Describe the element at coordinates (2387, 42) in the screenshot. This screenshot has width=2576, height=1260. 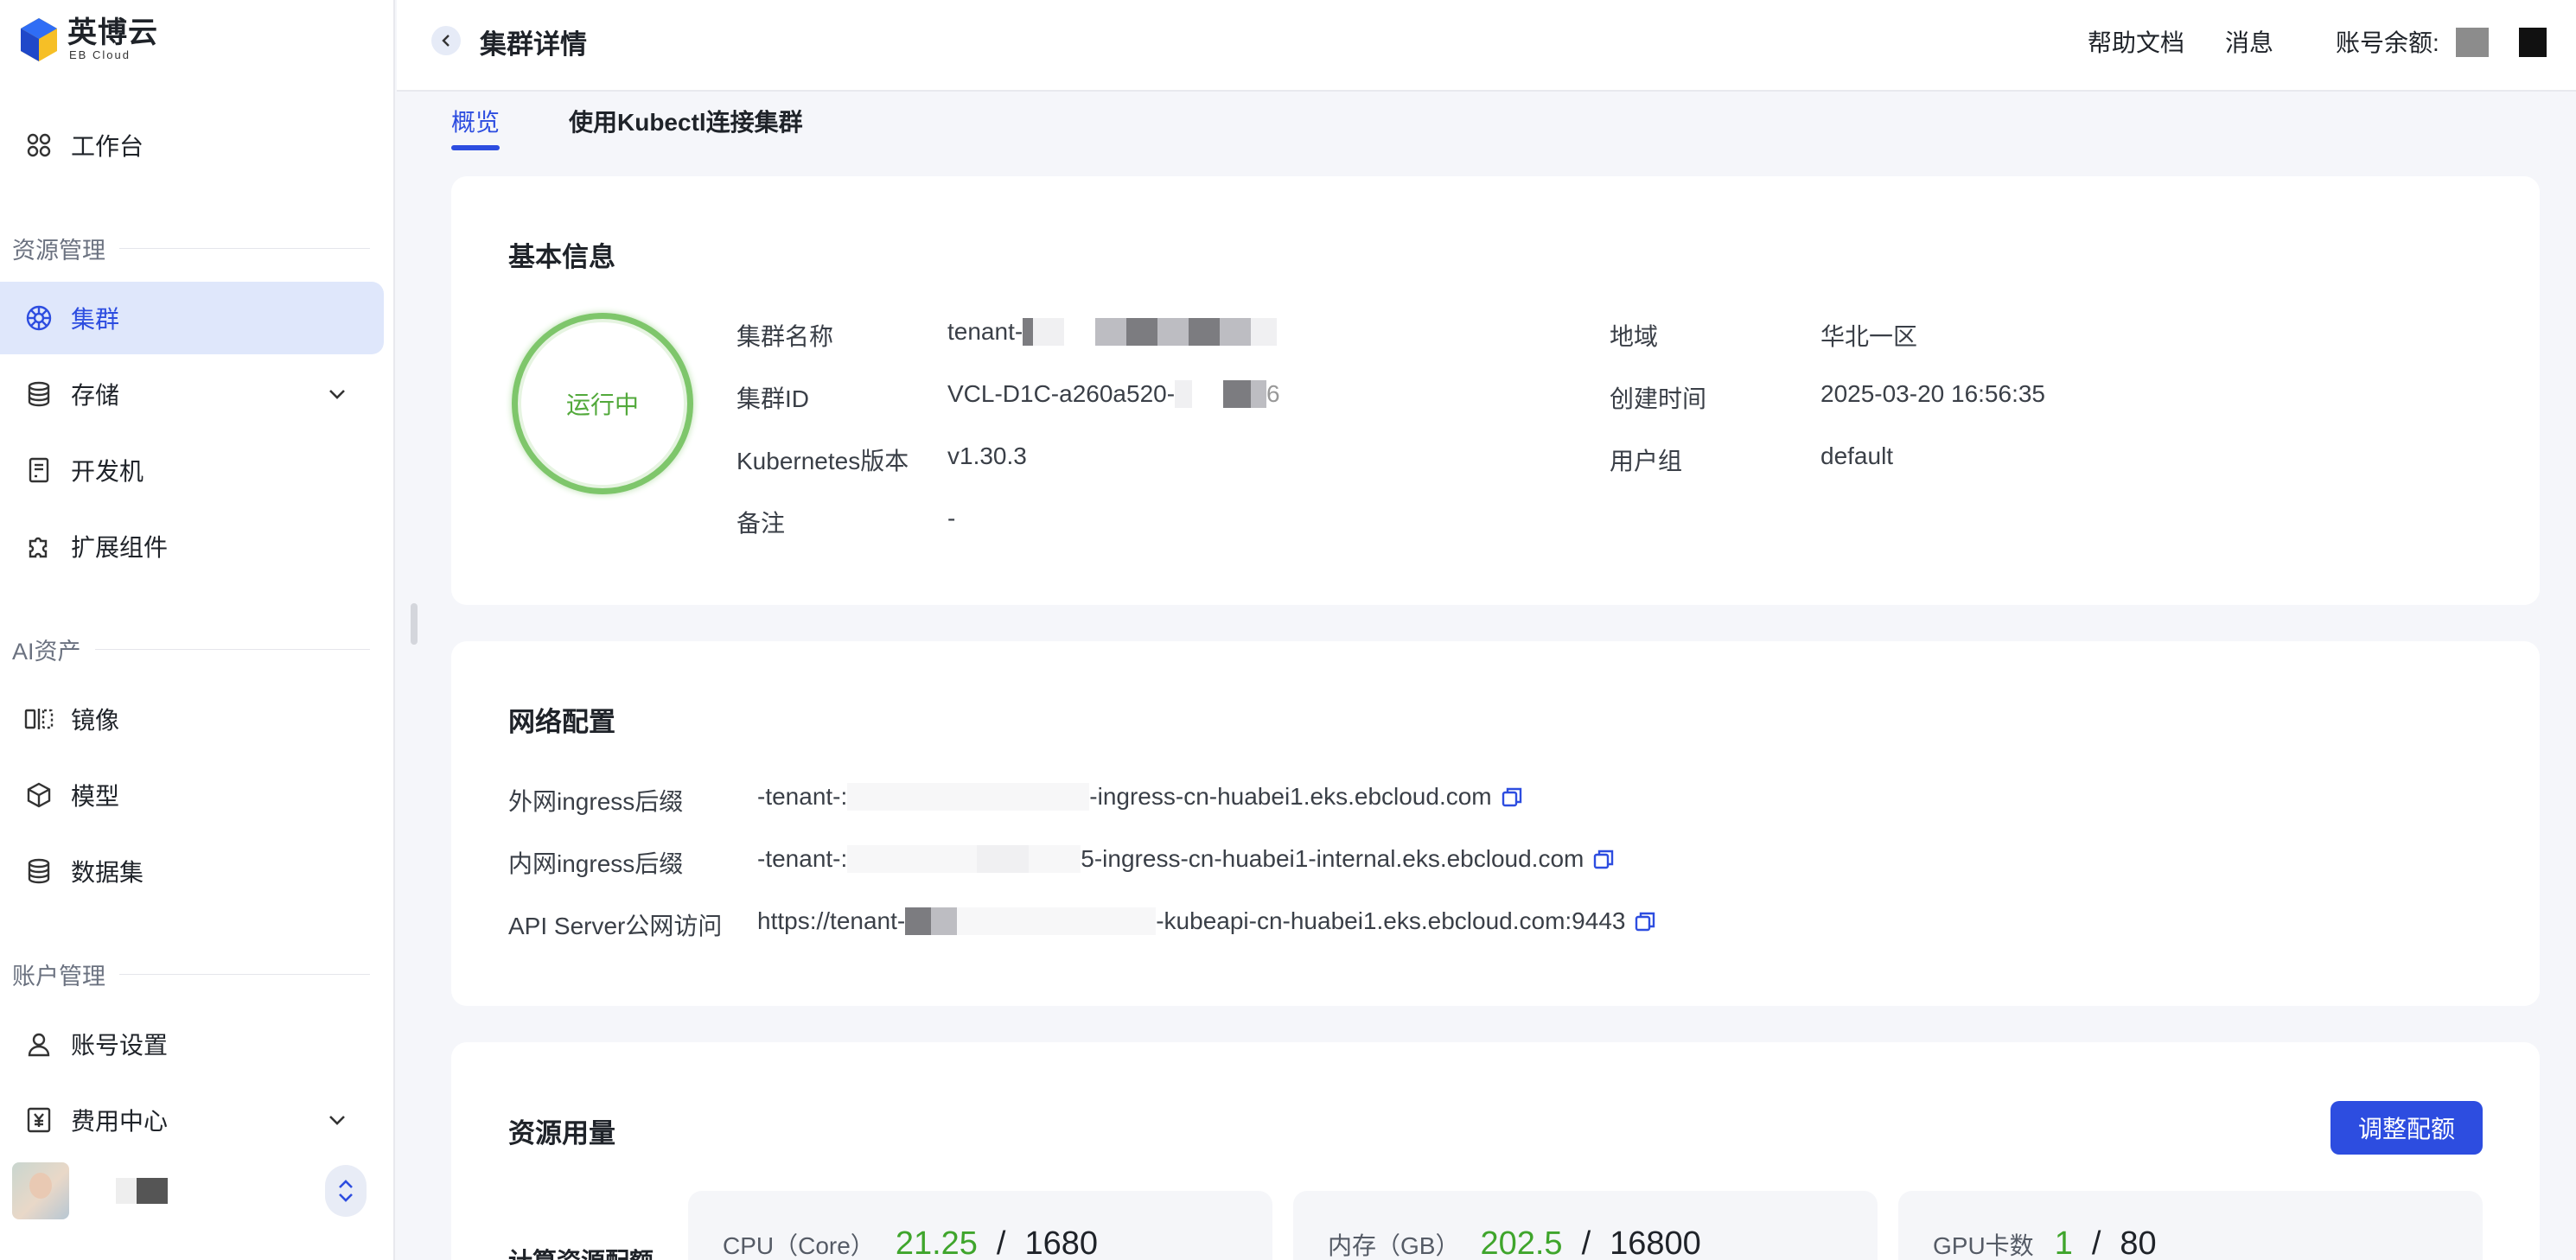
I see `balance-label: 账号余额:` at that location.